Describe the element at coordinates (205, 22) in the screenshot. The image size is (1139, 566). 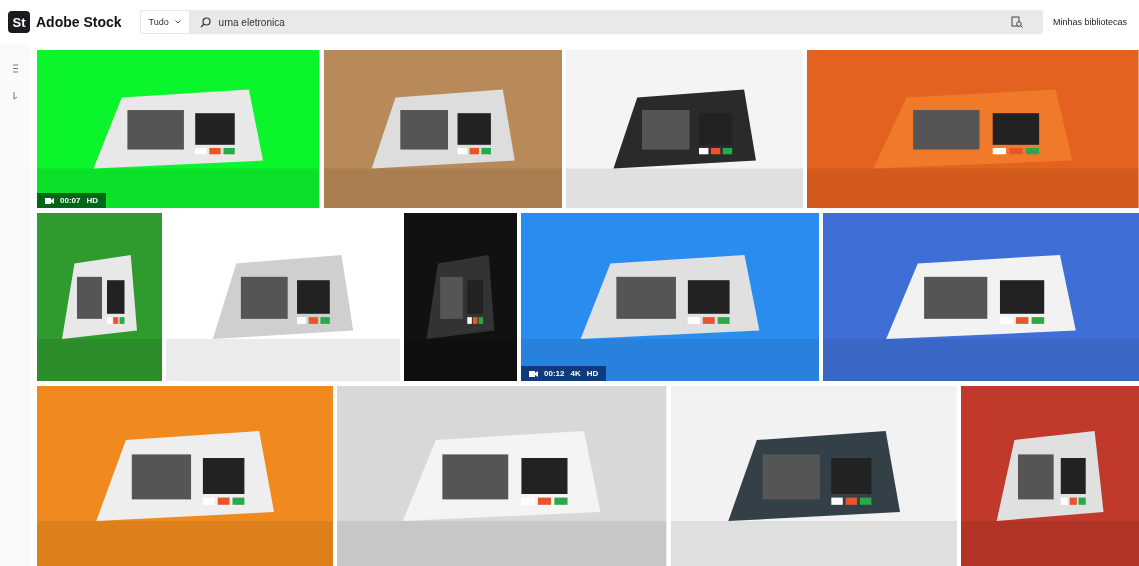
I see `search-icon` at that location.